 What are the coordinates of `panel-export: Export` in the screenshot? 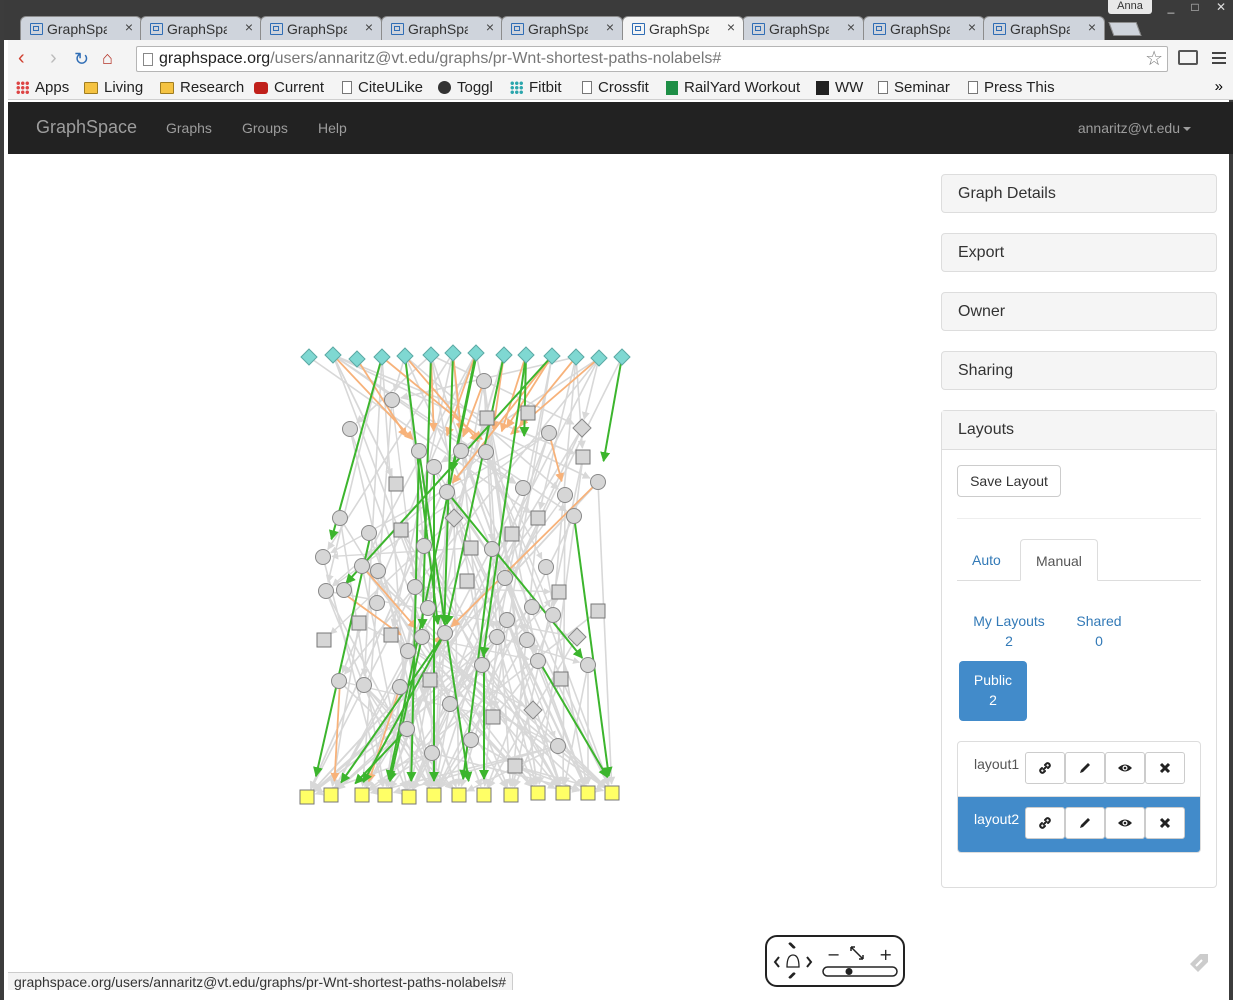 It's located at (1079, 252).